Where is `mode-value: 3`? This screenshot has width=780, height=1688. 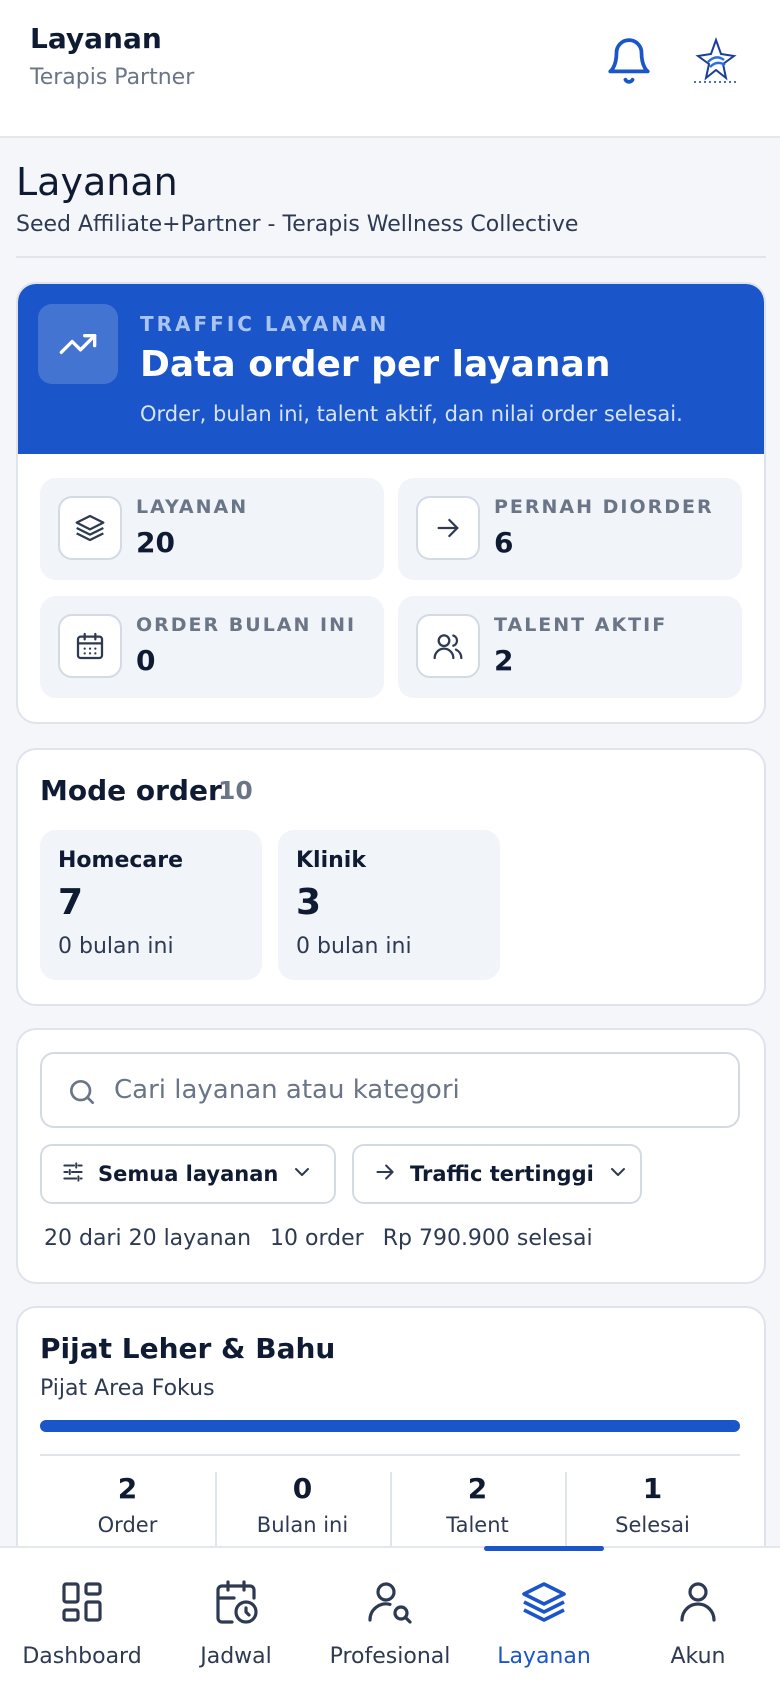
mode-value: 3 is located at coordinates (309, 902).